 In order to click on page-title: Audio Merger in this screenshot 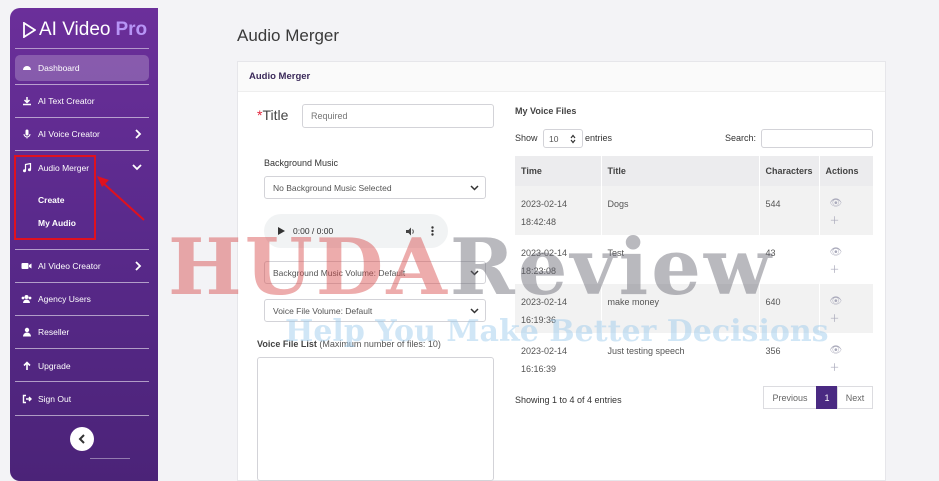, I will do `click(288, 35)`.